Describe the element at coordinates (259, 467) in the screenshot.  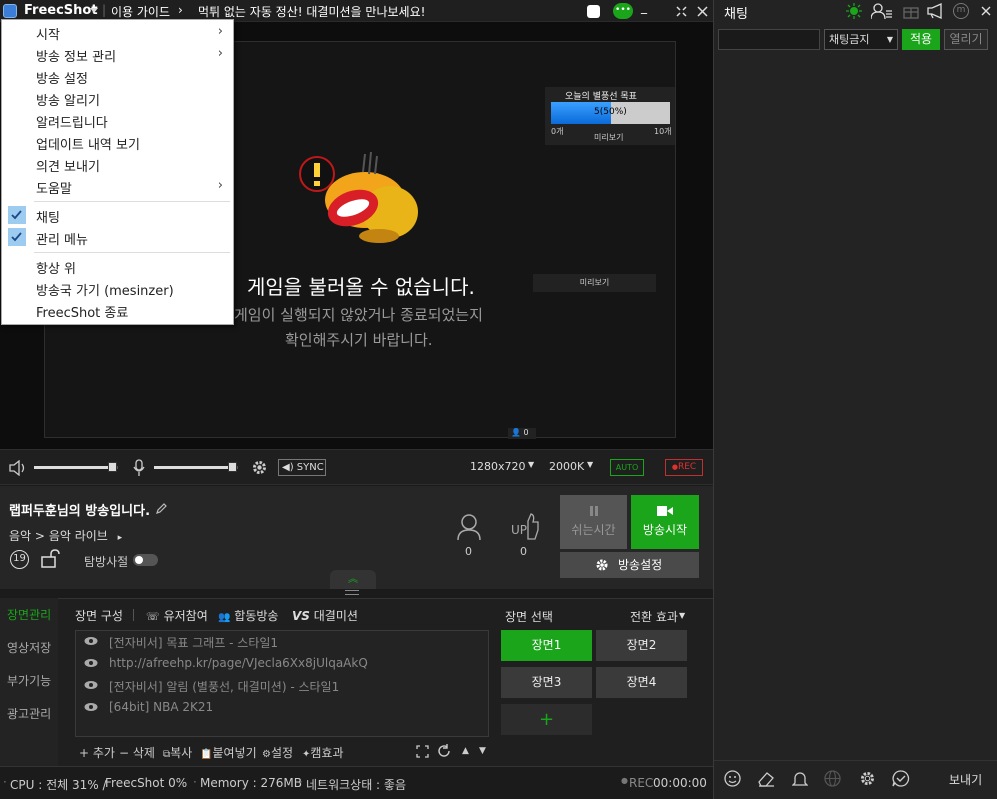
I see `audio-settings-gear-icon` at that location.